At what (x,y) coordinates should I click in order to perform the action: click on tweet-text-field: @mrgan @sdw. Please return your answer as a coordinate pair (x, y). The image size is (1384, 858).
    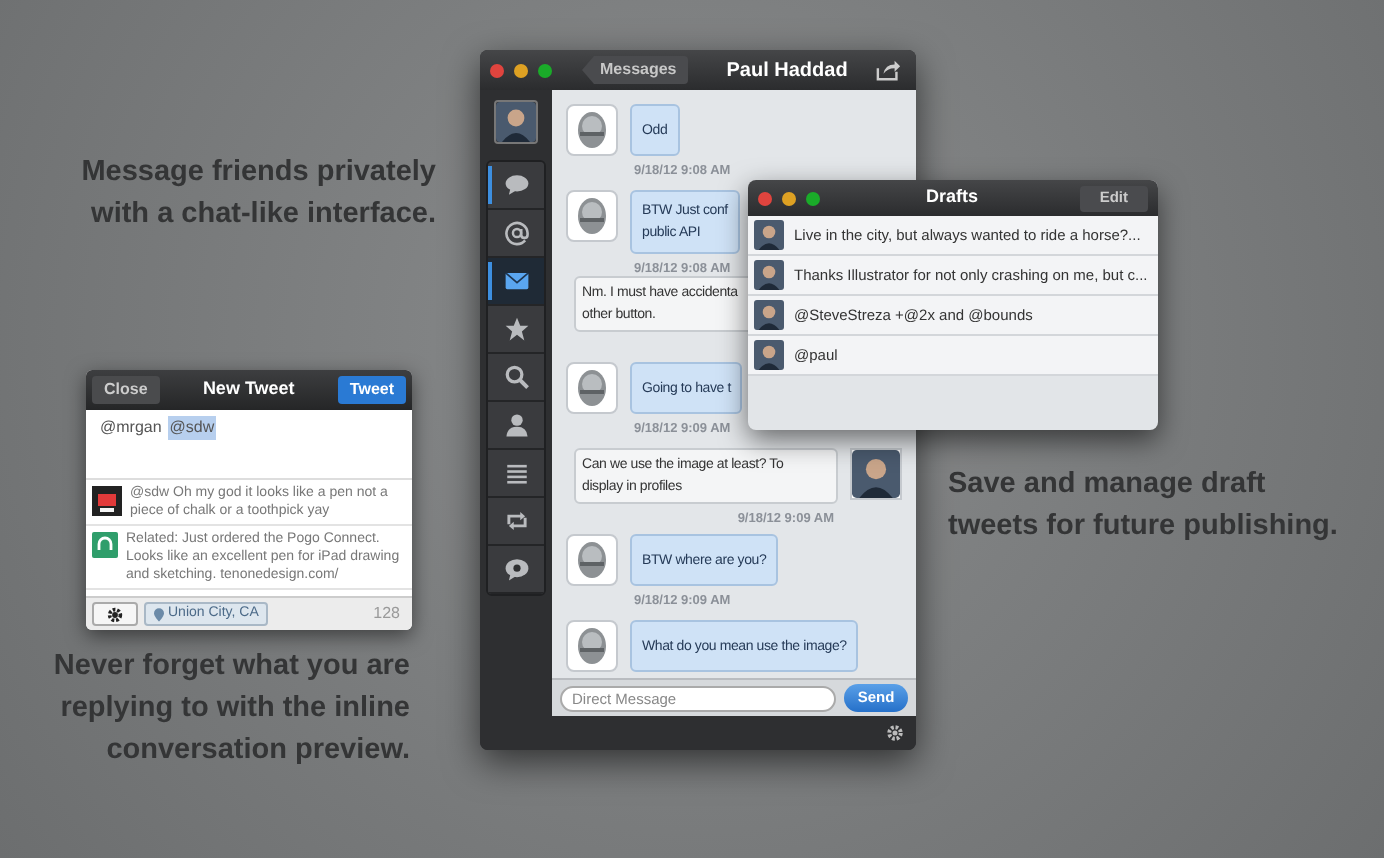
    Looking at the image, I should click on (249, 445).